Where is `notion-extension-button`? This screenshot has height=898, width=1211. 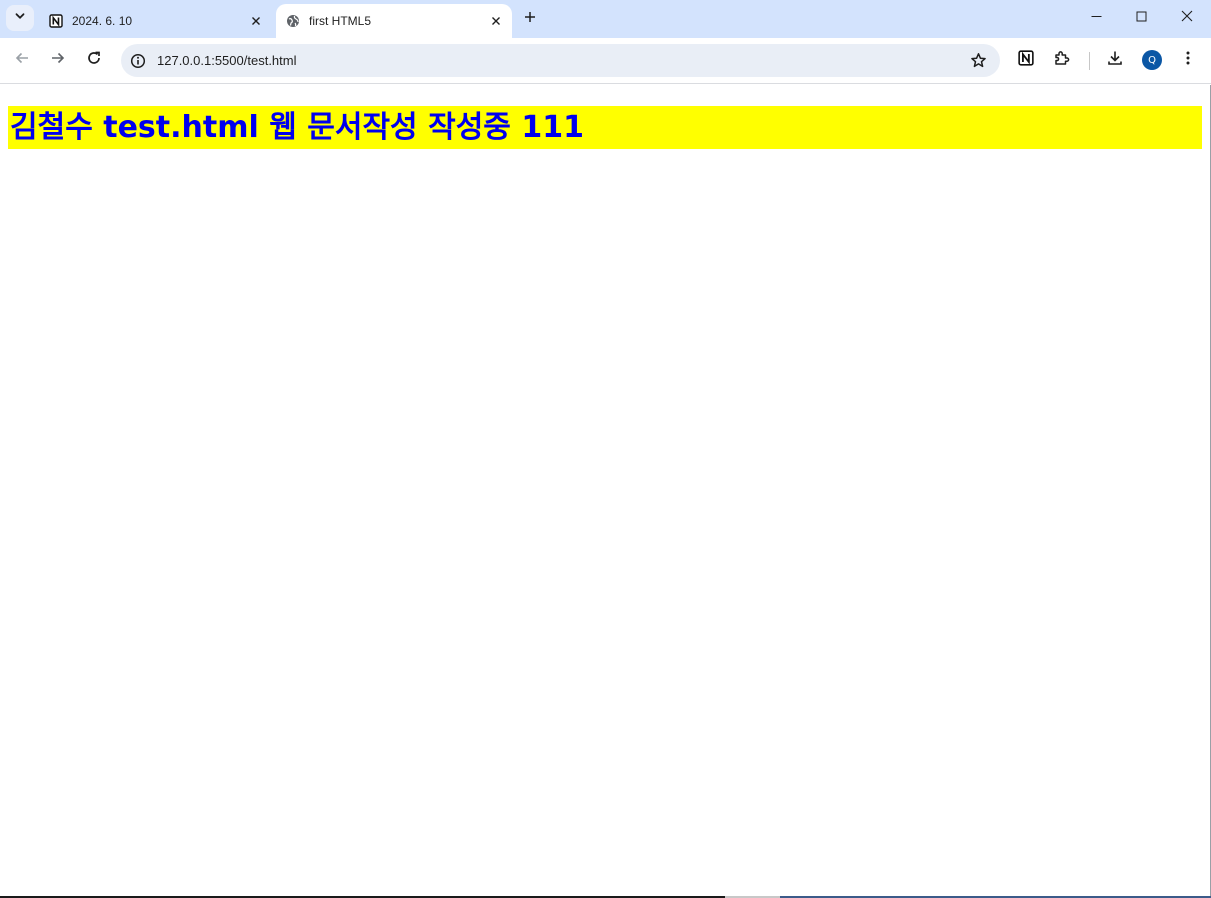
notion-extension-button is located at coordinates (1026, 60).